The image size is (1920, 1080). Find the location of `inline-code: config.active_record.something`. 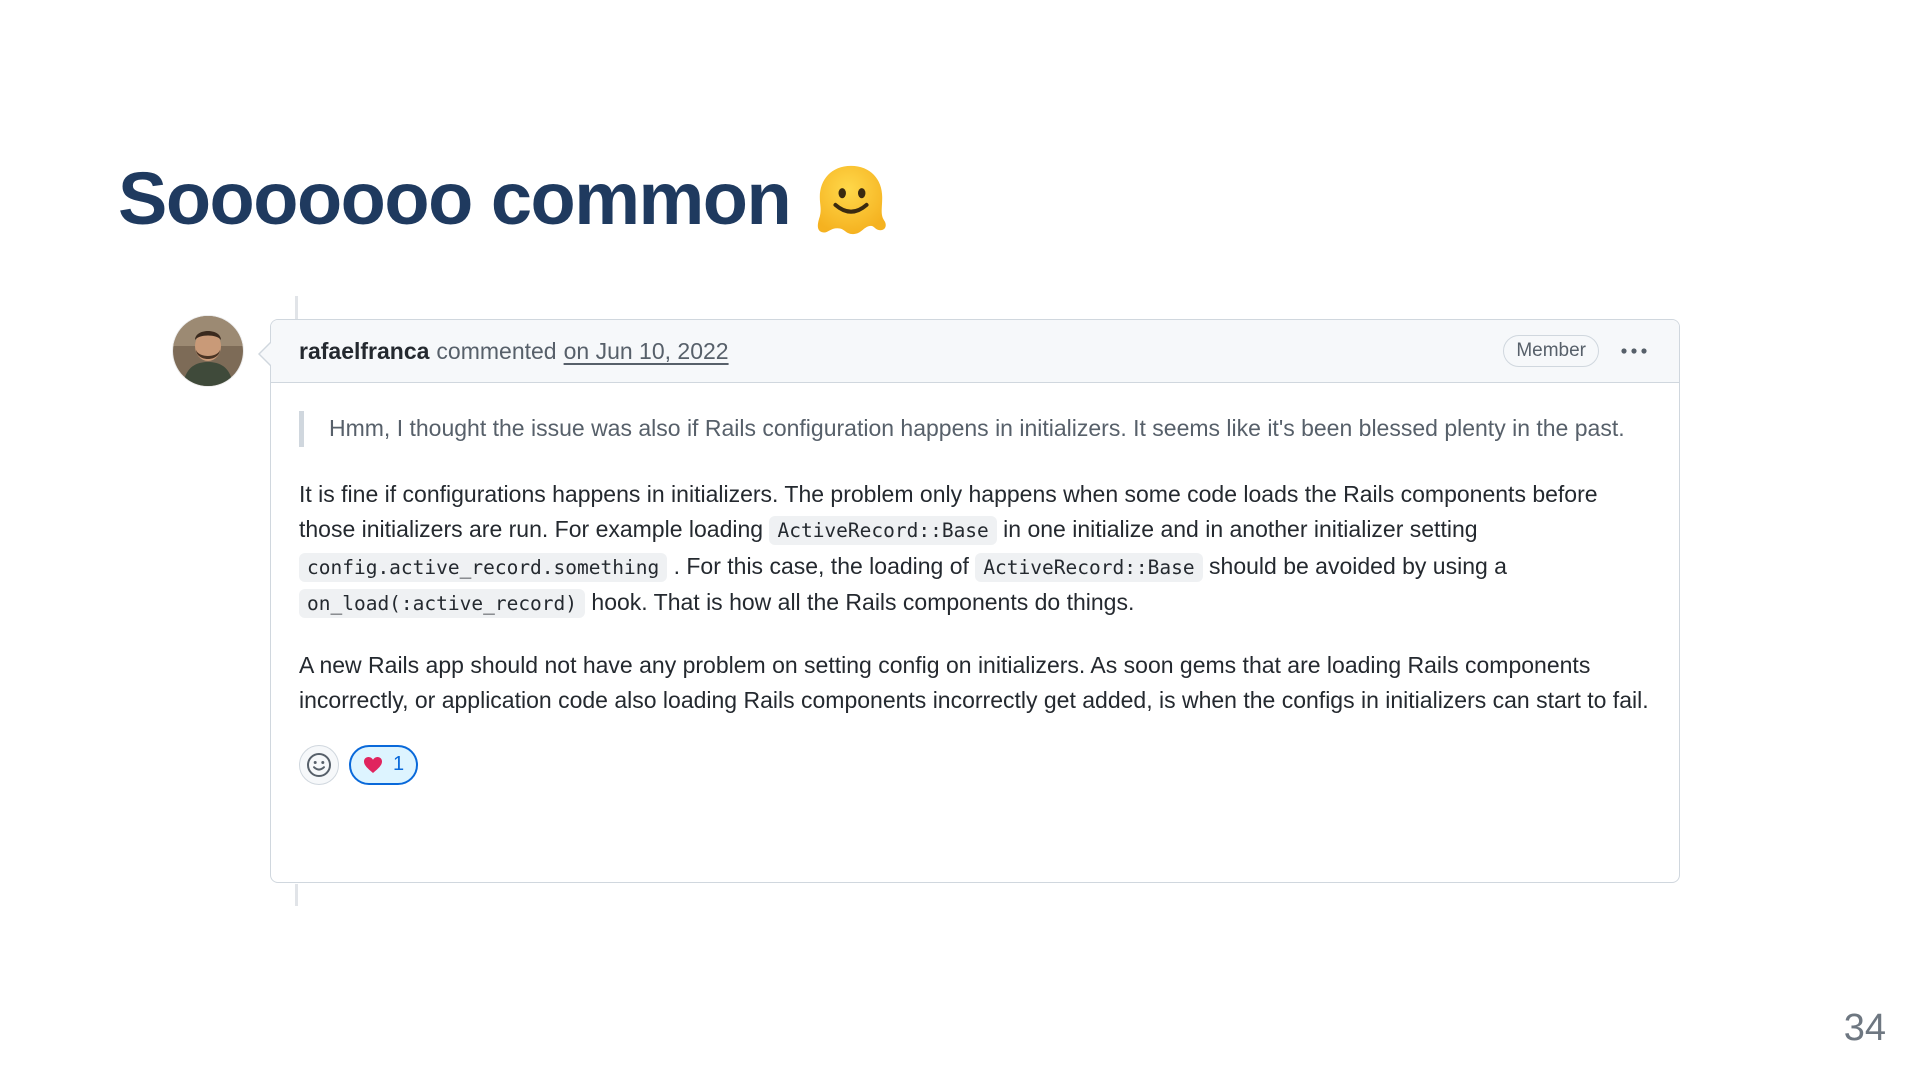

inline-code: config.active_record.something is located at coordinates (483, 567).